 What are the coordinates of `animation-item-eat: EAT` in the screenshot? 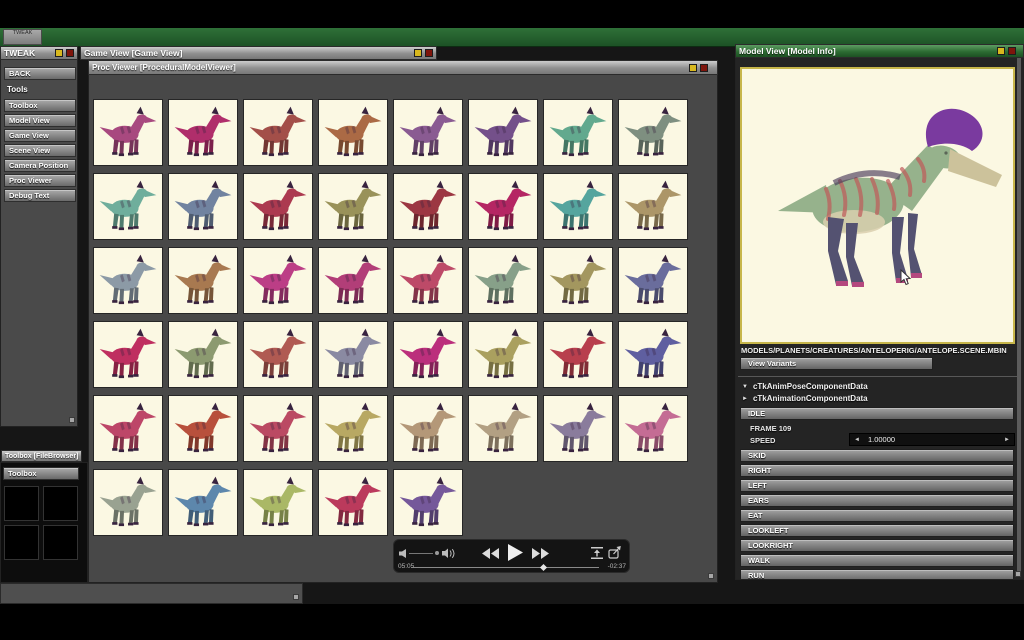 It's located at (877, 515).